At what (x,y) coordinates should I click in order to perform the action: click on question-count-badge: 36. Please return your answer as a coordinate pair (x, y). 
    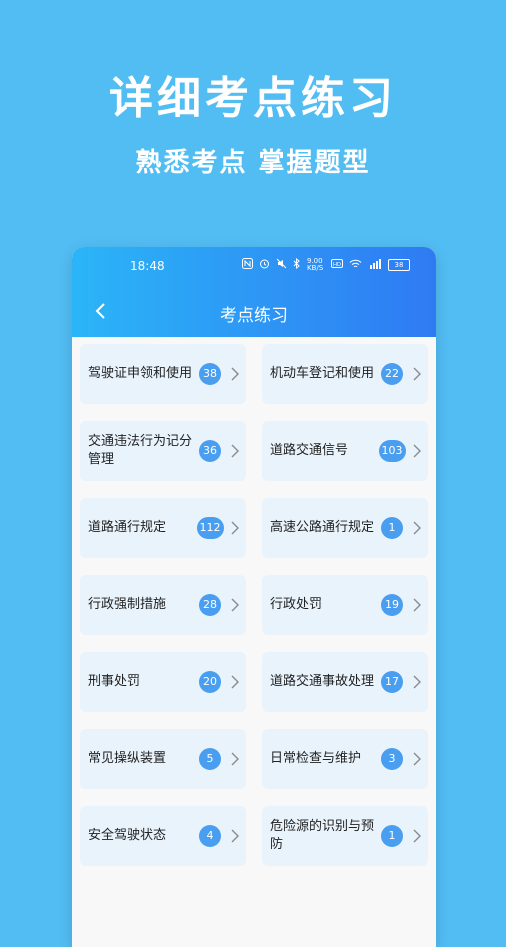
    Looking at the image, I should click on (210, 451).